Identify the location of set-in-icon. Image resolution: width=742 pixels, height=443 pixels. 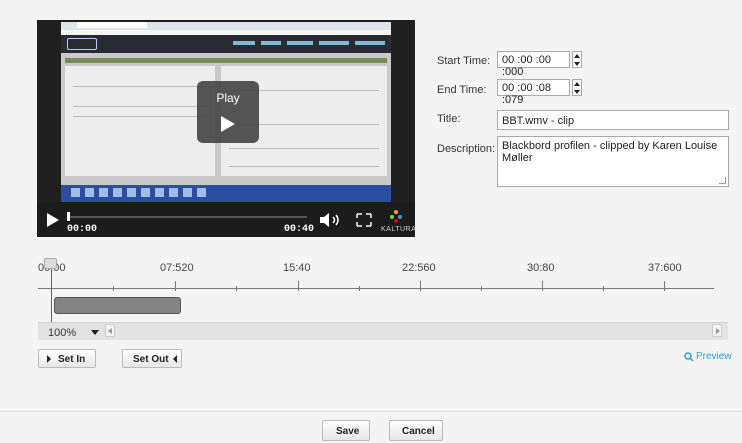
(49, 359).